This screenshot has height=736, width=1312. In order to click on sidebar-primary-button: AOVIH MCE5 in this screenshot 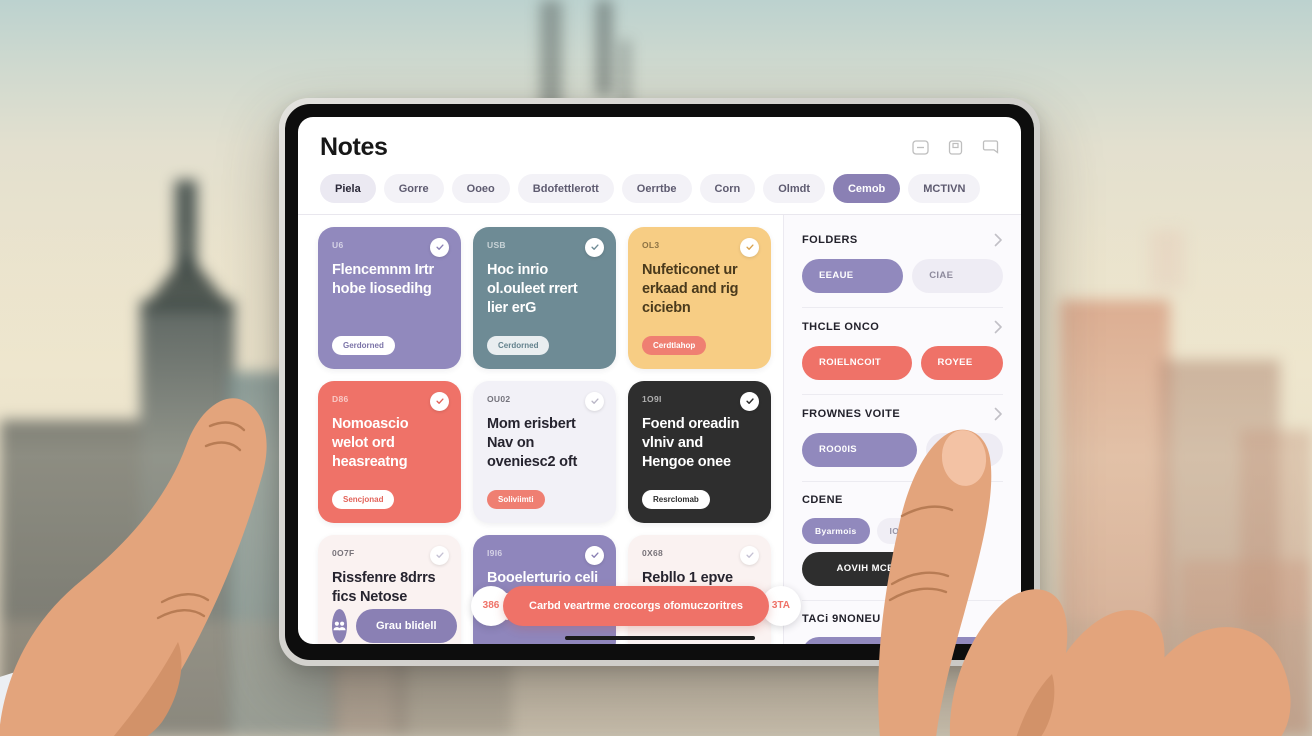, I will do `click(868, 568)`.